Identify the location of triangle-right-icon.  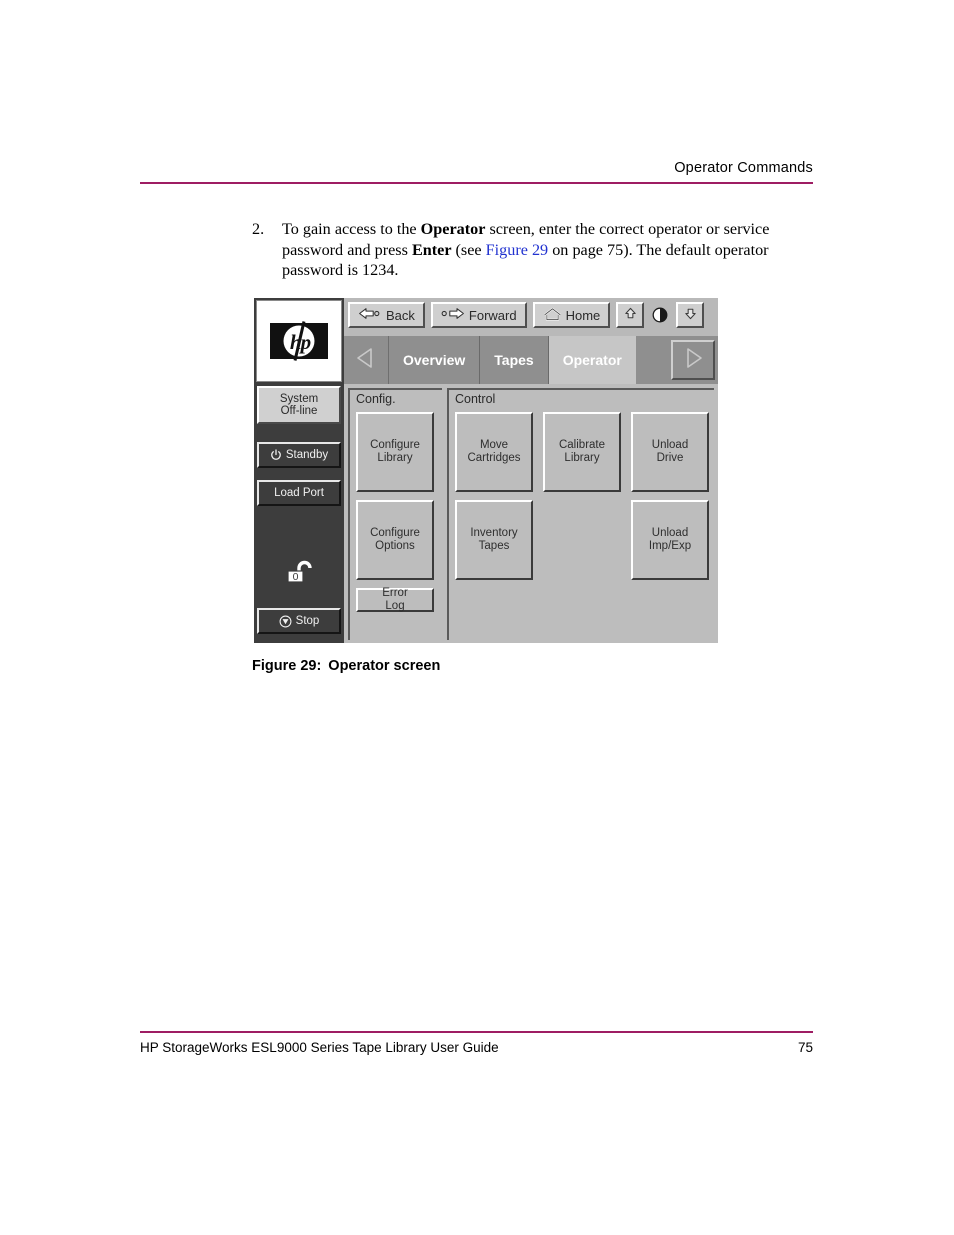
(693, 360).